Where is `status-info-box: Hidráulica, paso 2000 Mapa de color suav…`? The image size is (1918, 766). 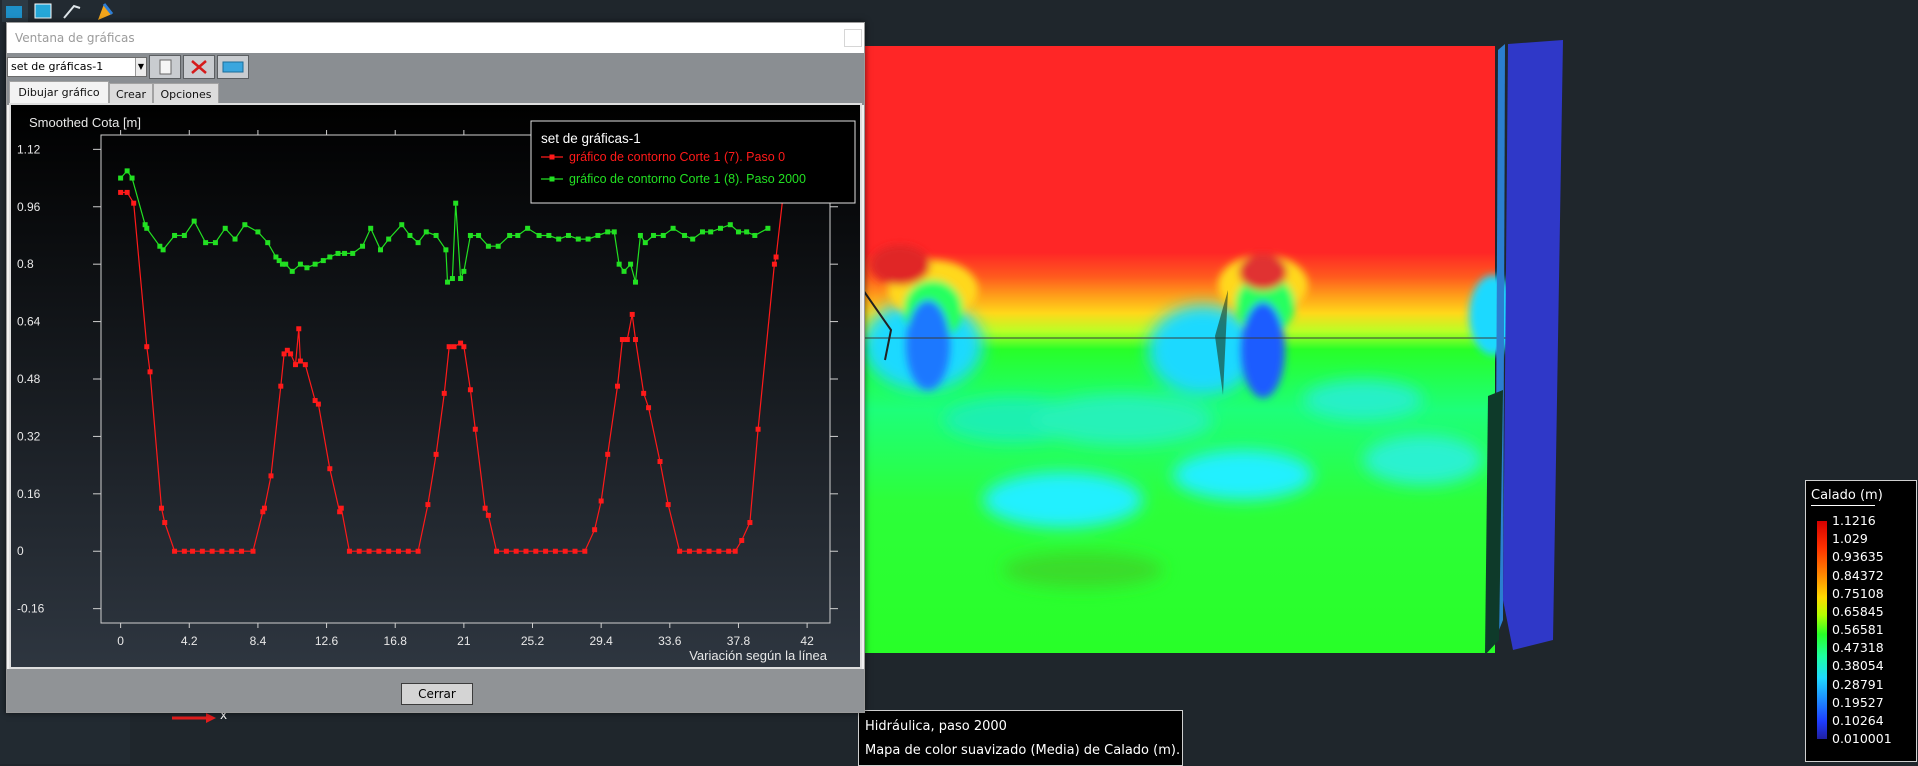
status-info-box: Hidráulica, paso 2000 Mapa de color suav… is located at coordinates (1020, 738).